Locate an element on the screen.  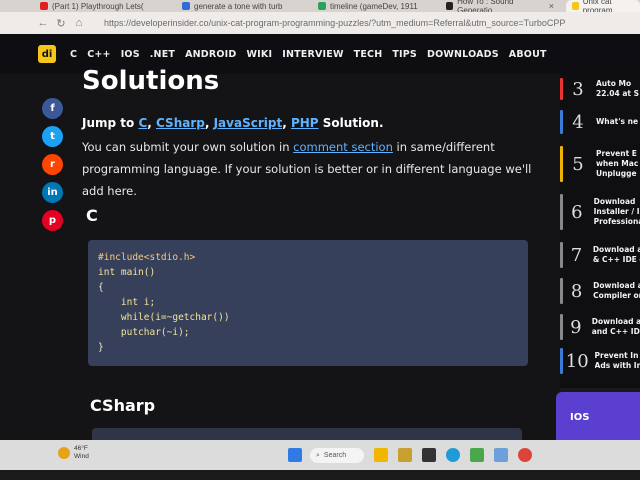
sidebar-post: 3 Auto Mo 22.04 at S is located at coordinates (600, 89).